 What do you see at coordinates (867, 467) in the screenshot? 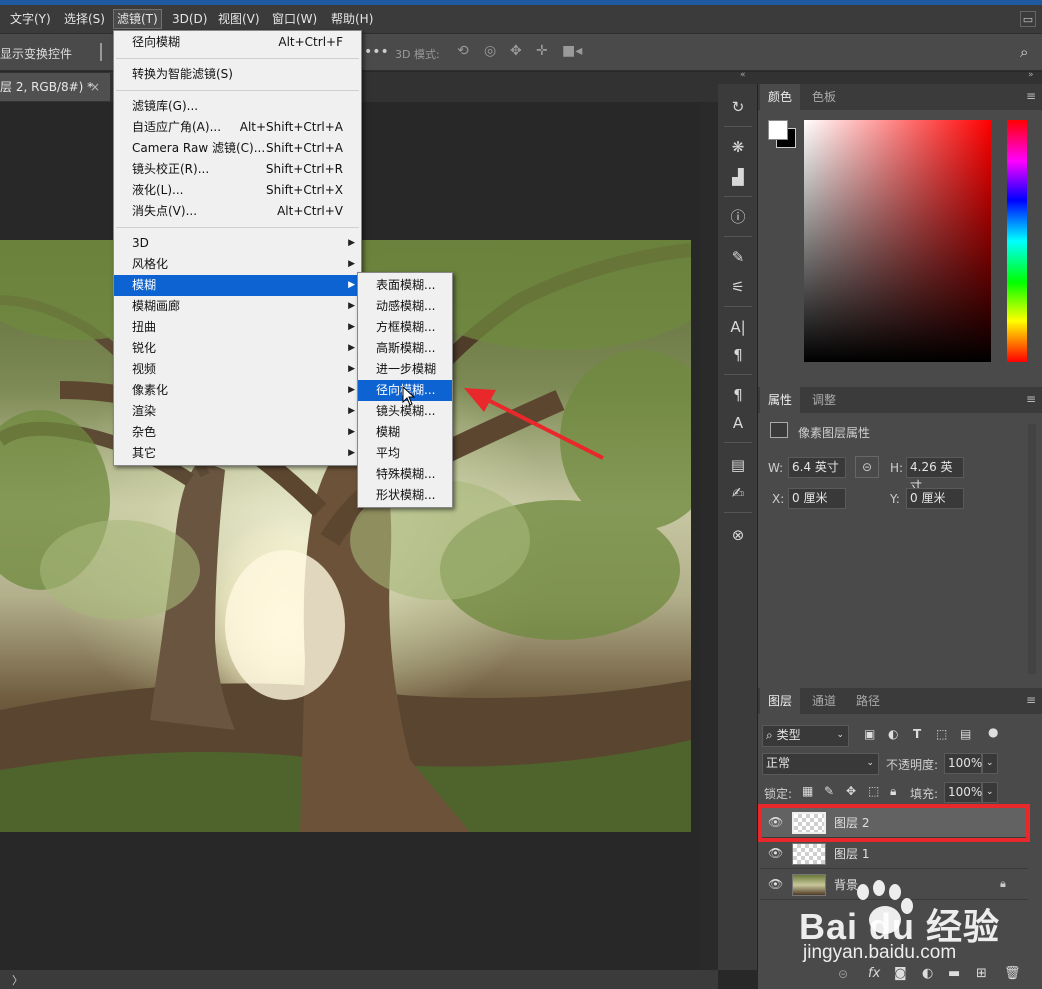
I see `link-dimensions-icon: ⊝` at bounding box center [867, 467].